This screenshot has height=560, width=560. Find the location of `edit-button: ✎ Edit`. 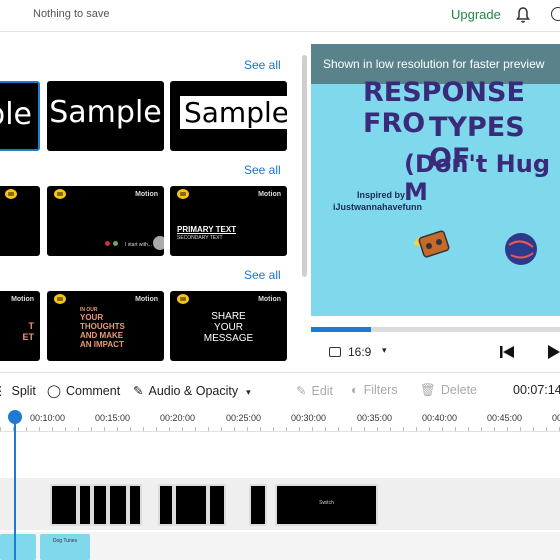

edit-button: ✎ Edit is located at coordinates (314, 390).